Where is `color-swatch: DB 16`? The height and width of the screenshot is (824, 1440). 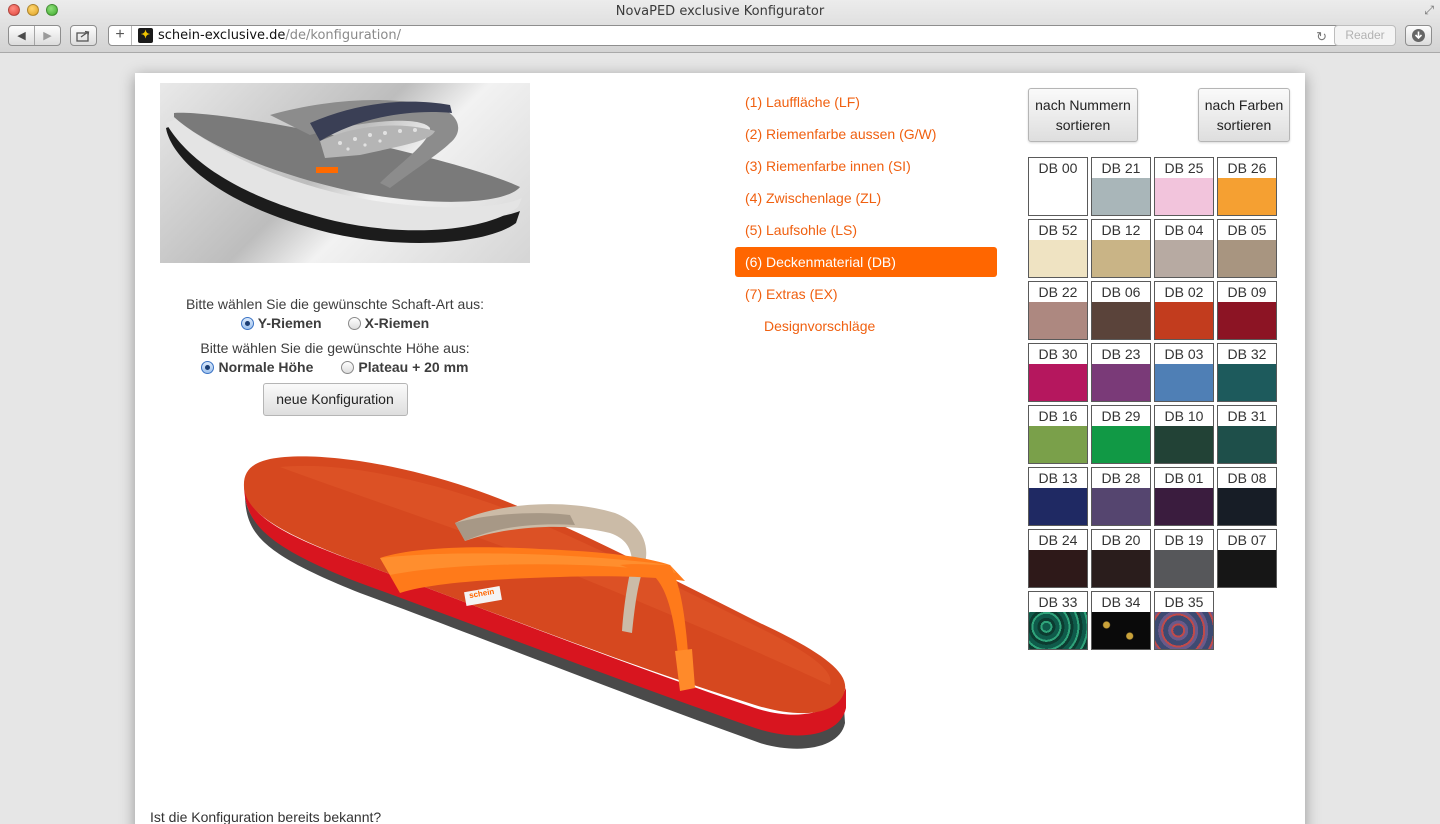 color-swatch: DB 16 is located at coordinates (1058, 434).